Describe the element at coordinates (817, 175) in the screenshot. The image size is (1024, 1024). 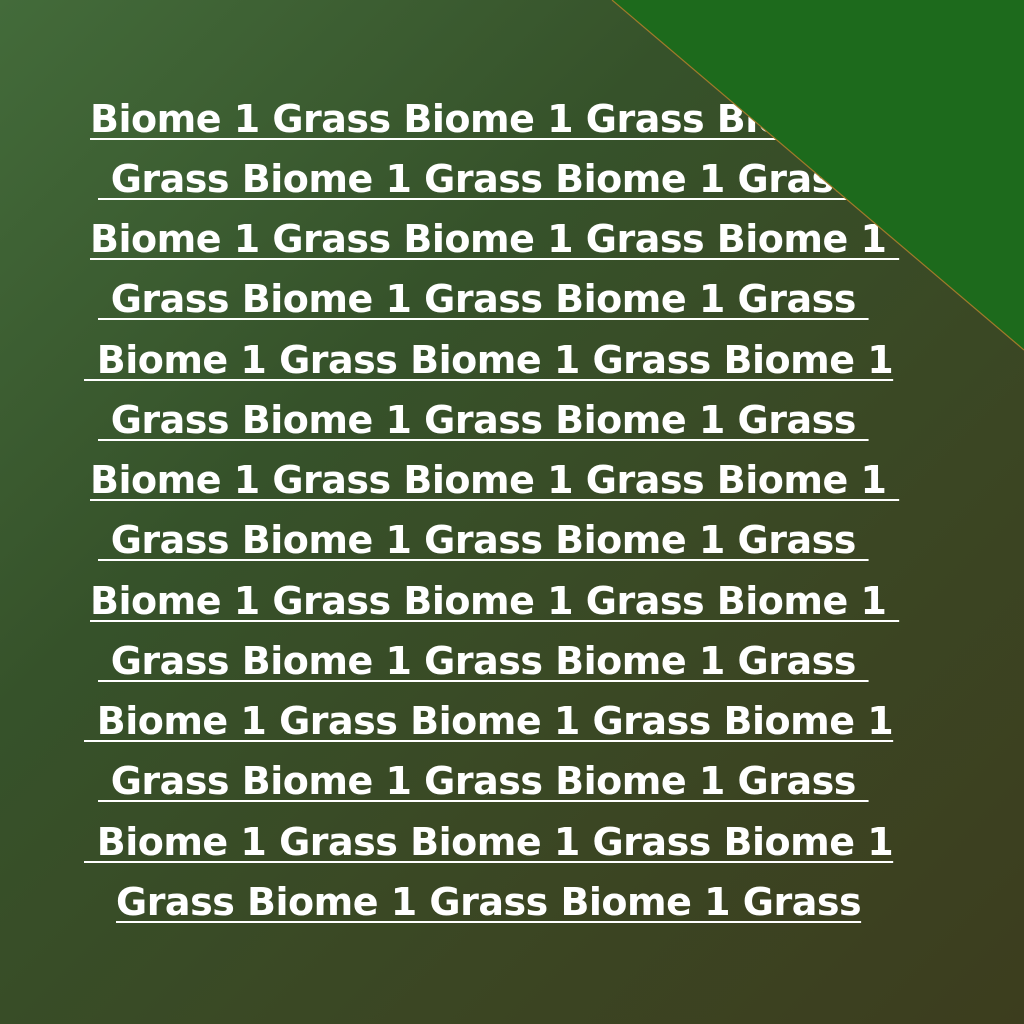
I see `corner-triangle` at that location.